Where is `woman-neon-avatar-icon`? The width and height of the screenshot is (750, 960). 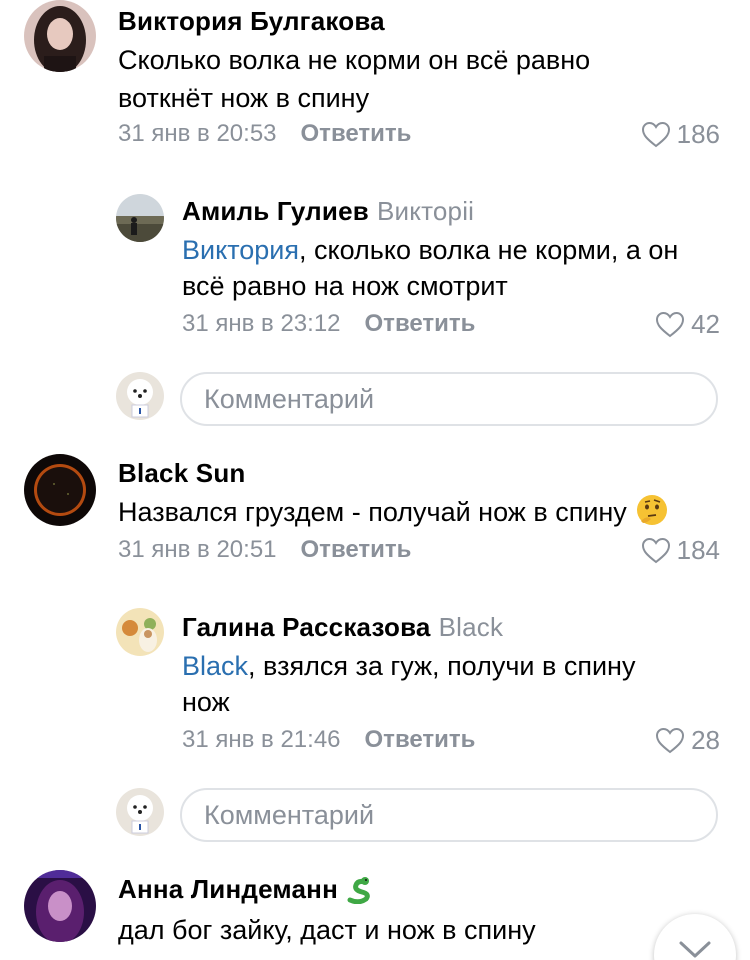
woman-neon-avatar-icon is located at coordinates (60, 906).